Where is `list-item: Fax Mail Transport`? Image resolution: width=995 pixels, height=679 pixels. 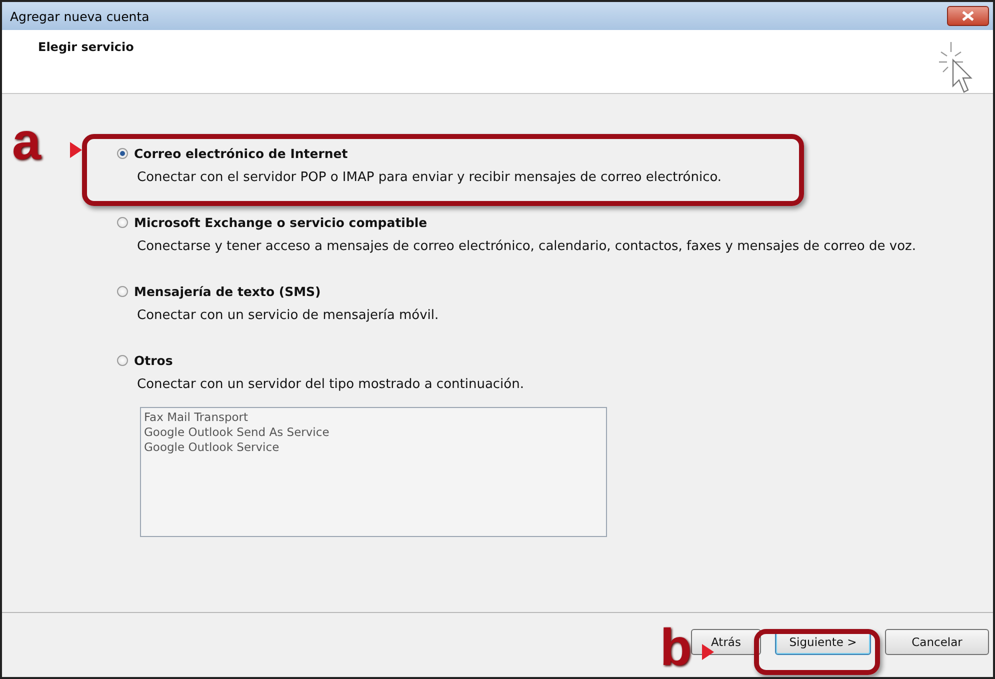 list-item: Fax Mail Transport is located at coordinates (373, 417).